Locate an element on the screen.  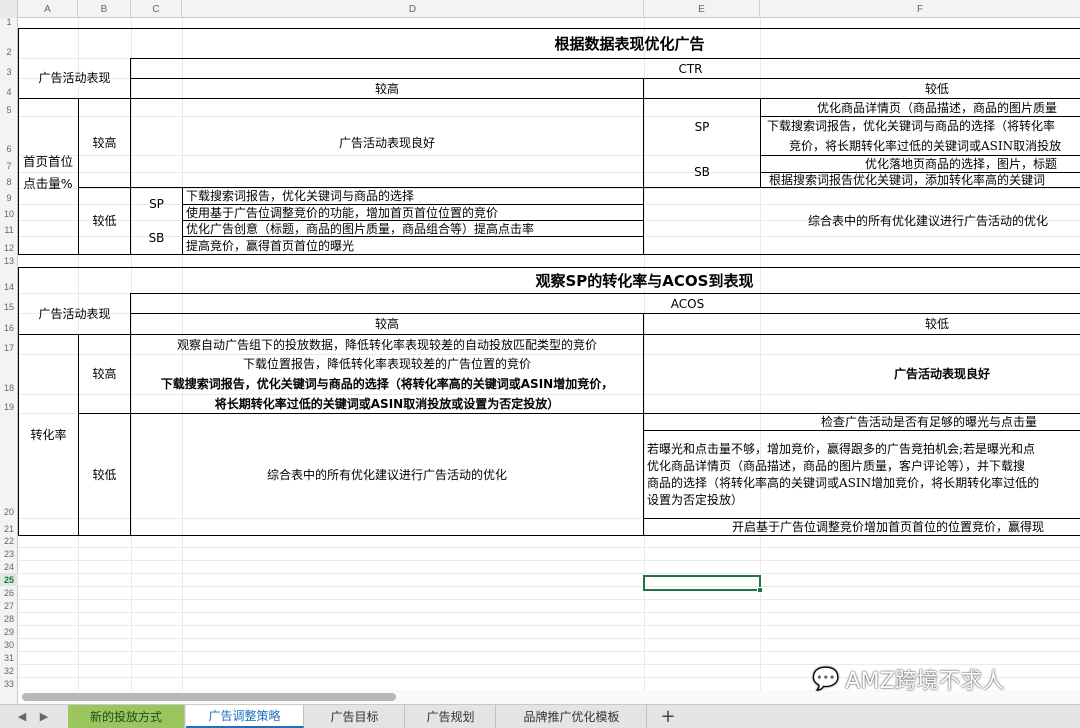
row-header-32: 32 is located at coordinates (9, 670).